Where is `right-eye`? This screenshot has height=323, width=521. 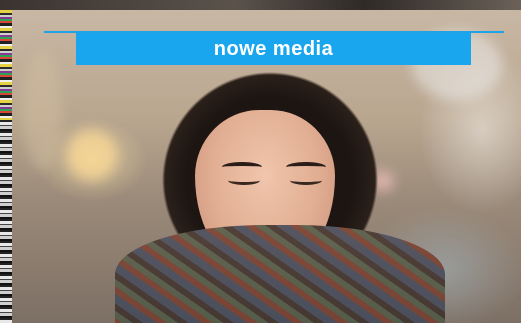 right-eye is located at coordinates (306, 180).